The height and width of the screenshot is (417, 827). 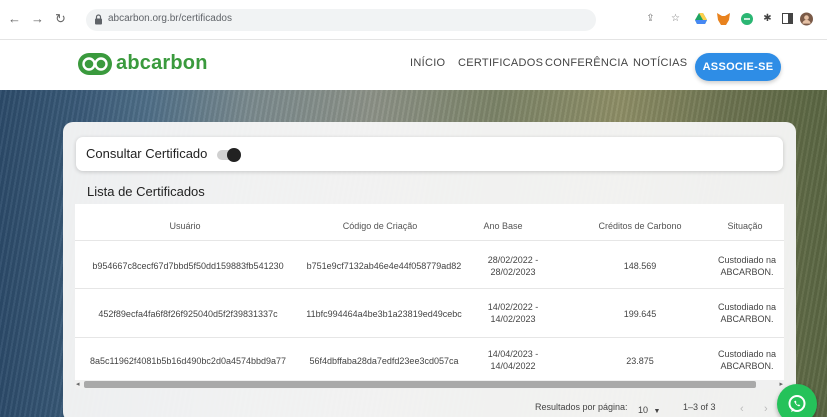 I want to click on pagination-range: 1–3 of 3, so click(x=699, y=407).